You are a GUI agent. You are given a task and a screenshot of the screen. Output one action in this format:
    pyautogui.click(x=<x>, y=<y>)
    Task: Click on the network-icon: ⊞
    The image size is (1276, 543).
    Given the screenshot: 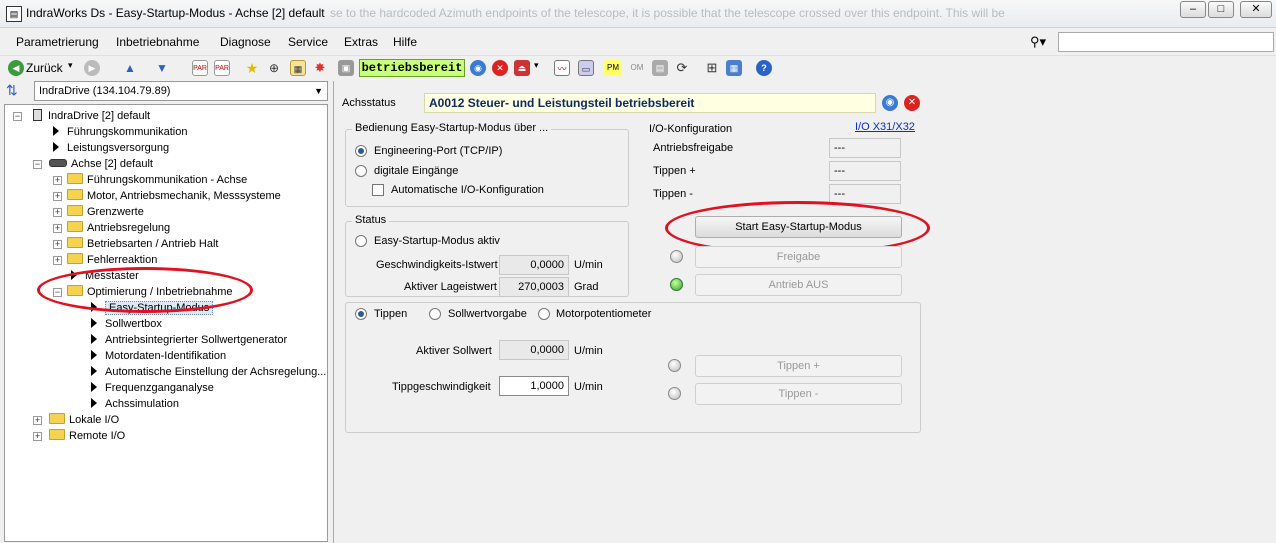 What is the action you would take?
    pyautogui.click(x=712, y=68)
    